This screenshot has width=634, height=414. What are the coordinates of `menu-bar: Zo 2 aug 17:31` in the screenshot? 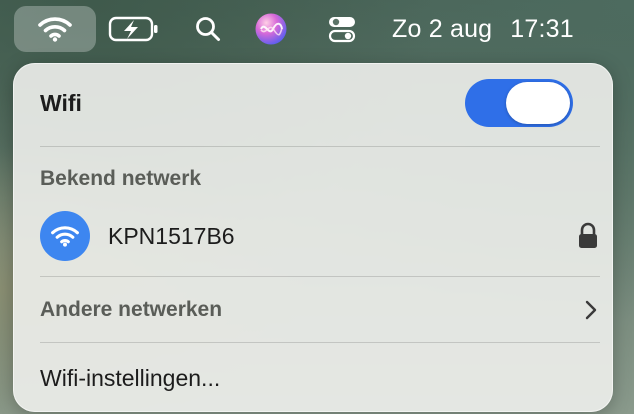 It's located at (317, 29).